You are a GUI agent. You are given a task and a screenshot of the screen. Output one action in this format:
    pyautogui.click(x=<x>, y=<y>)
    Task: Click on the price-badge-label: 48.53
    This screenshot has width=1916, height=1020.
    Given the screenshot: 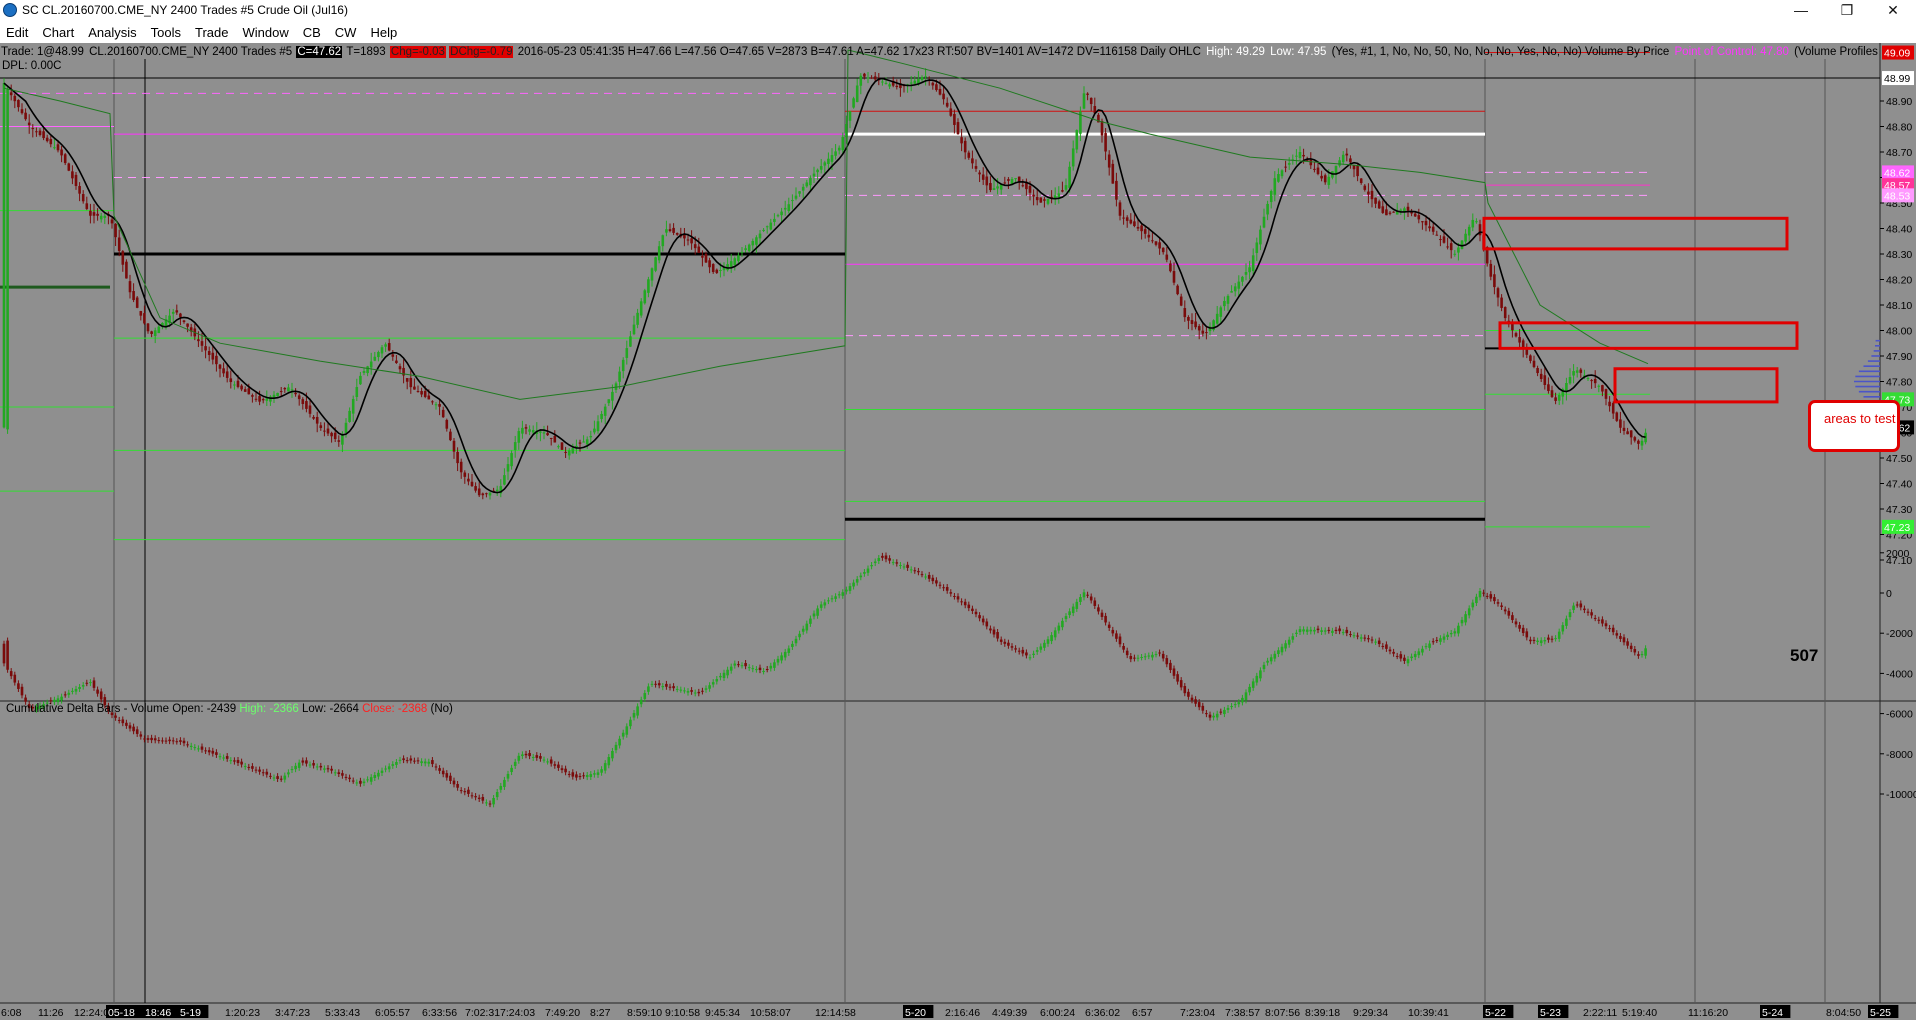 What is the action you would take?
    pyautogui.click(x=1897, y=196)
    